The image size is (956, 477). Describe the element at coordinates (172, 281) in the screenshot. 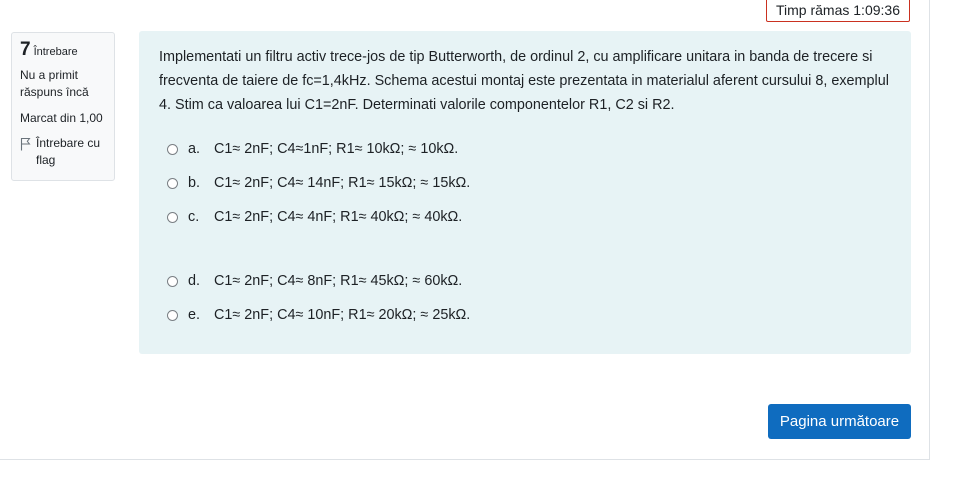

I see `answer-radio-d` at that location.